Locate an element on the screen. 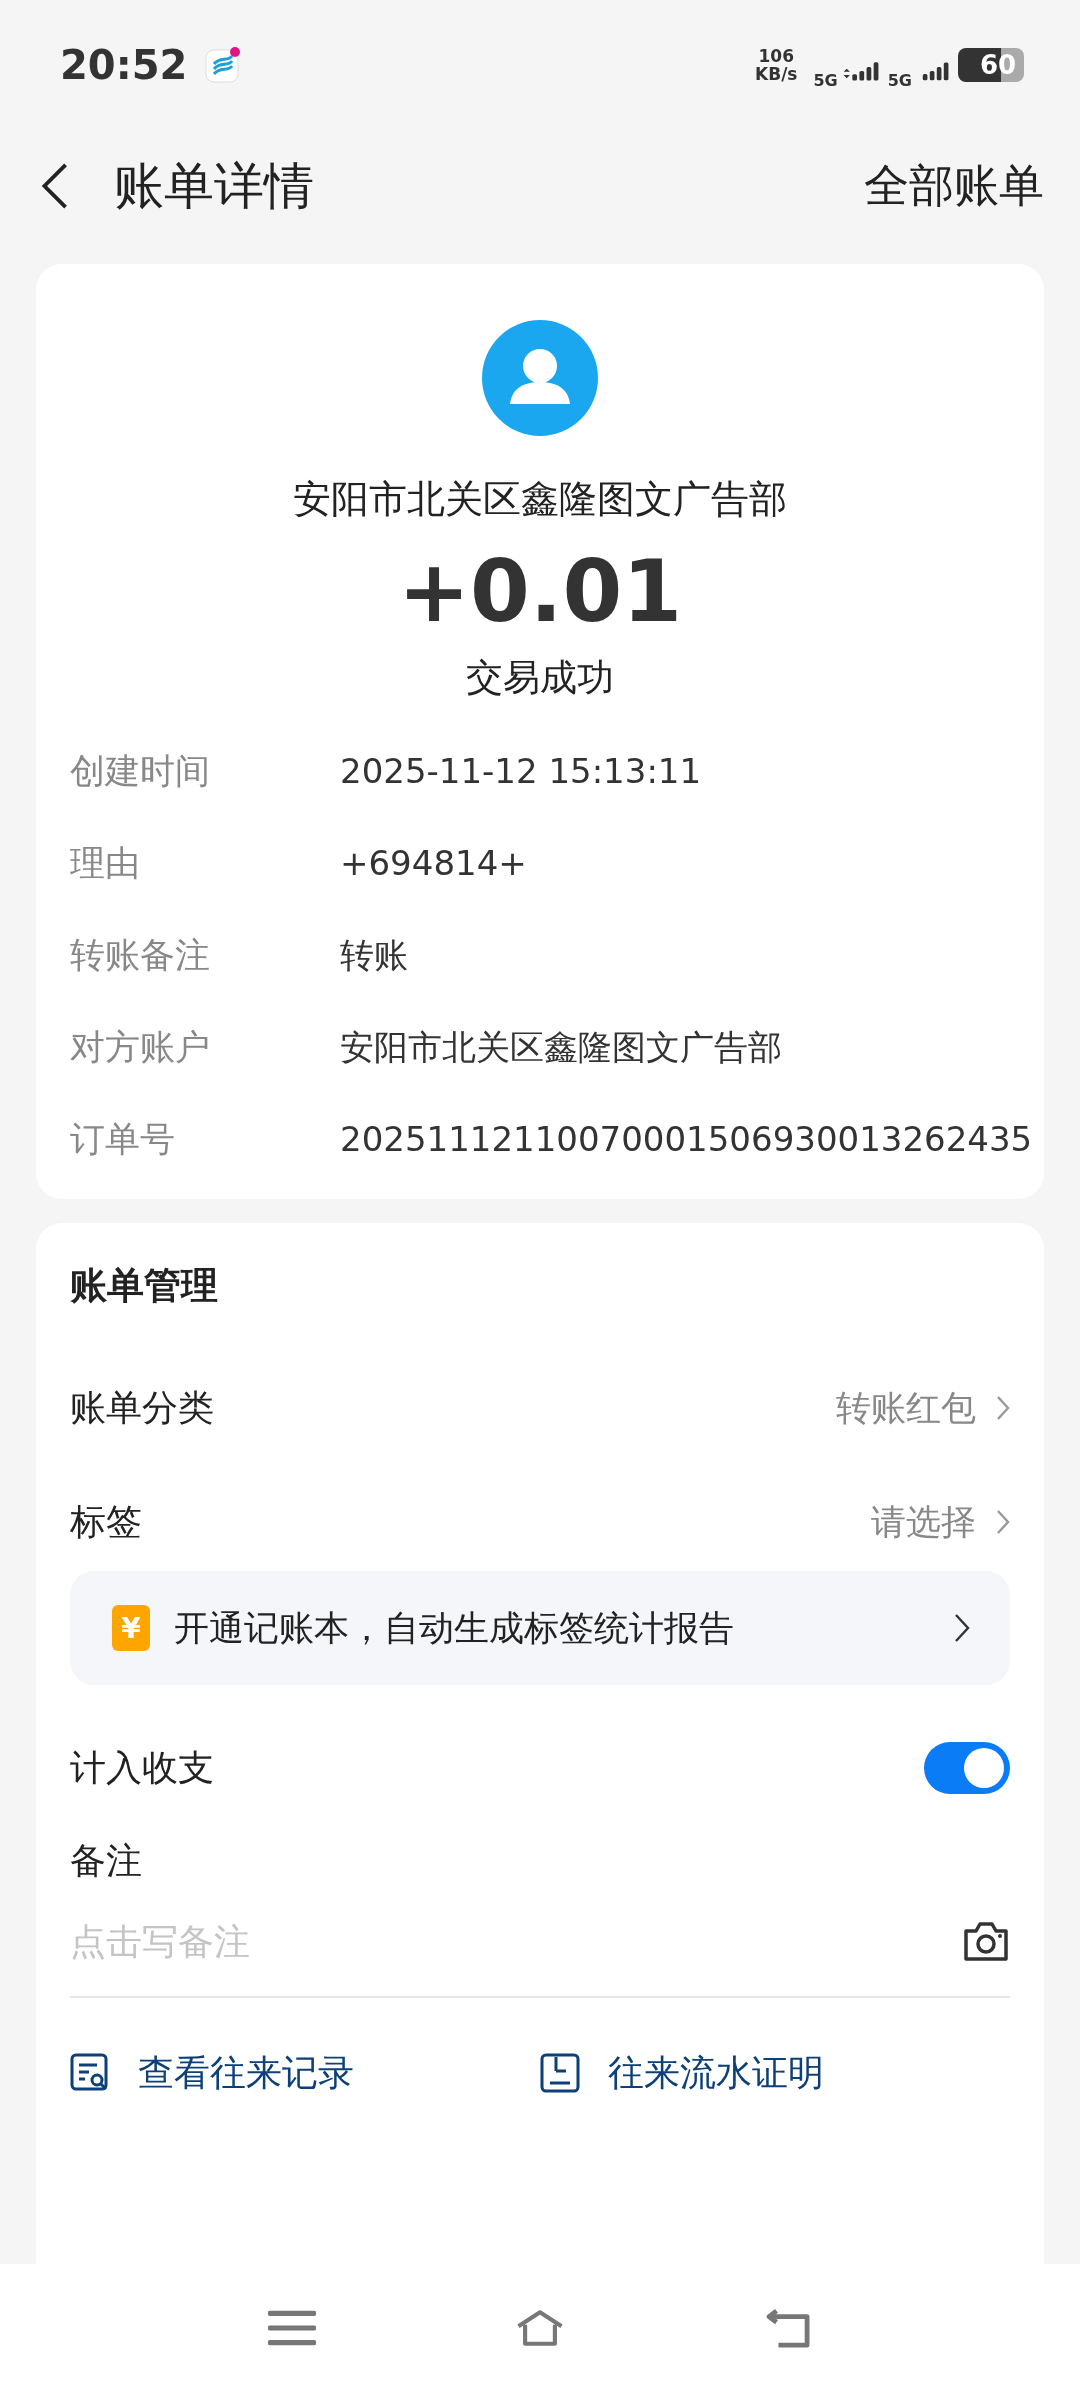 The height and width of the screenshot is (2392, 1080). back-arrow-icon is located at coordinates (788, 2328).